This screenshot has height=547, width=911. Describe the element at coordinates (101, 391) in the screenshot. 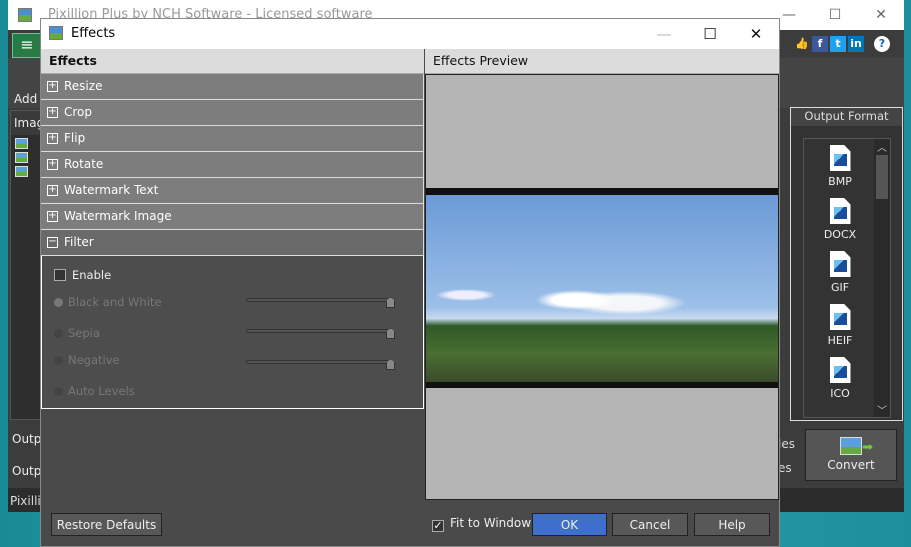

I see `option-label: Auto Levels` at that location.